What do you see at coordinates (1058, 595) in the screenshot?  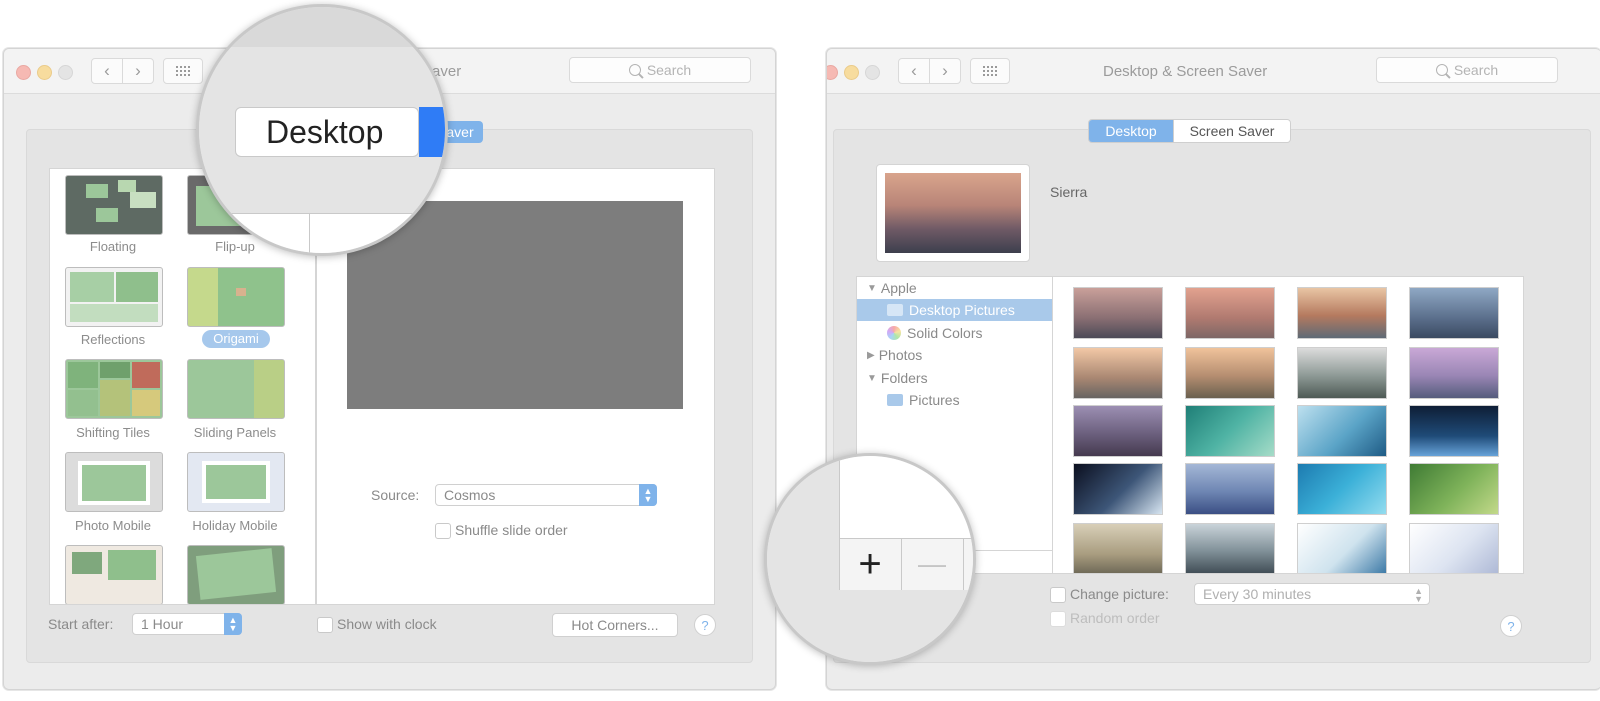 I see `change-picture-checkbox` at bounding box center [1058, 595].